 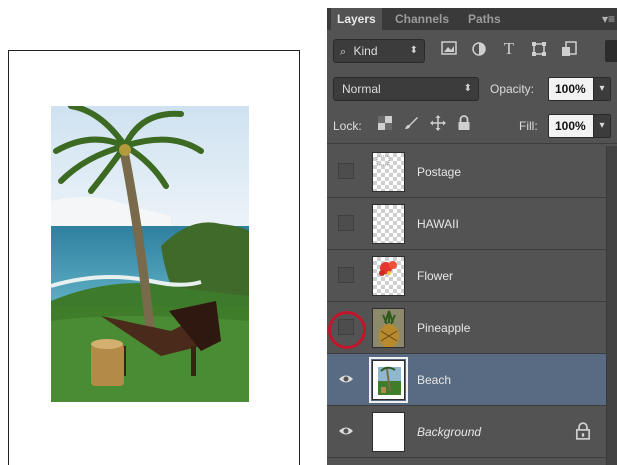 What do you see at coordinates (449, 51) in the screenshot?
I see `image-filter-icon` at bounding box center [449, 51].